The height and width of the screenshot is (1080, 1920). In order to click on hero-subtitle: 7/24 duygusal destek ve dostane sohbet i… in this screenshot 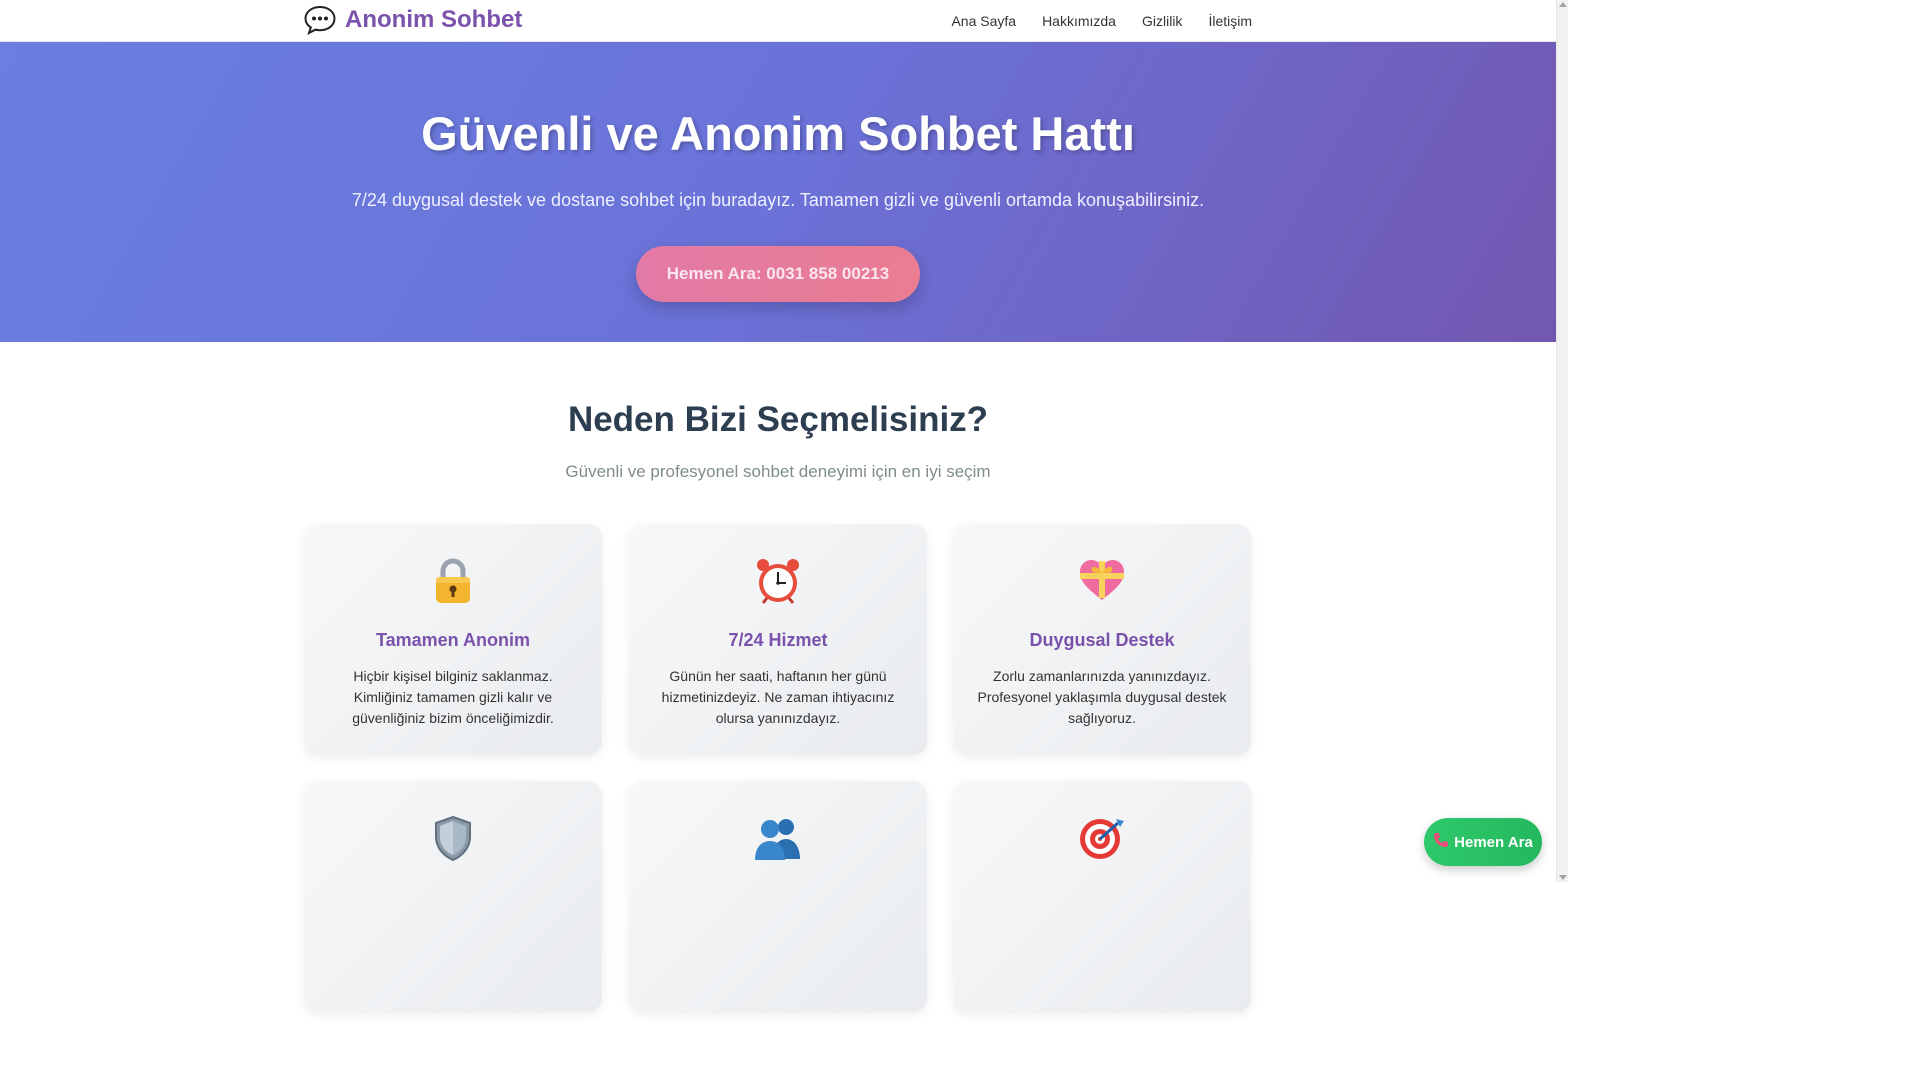, I will do `click(778, 200)`.